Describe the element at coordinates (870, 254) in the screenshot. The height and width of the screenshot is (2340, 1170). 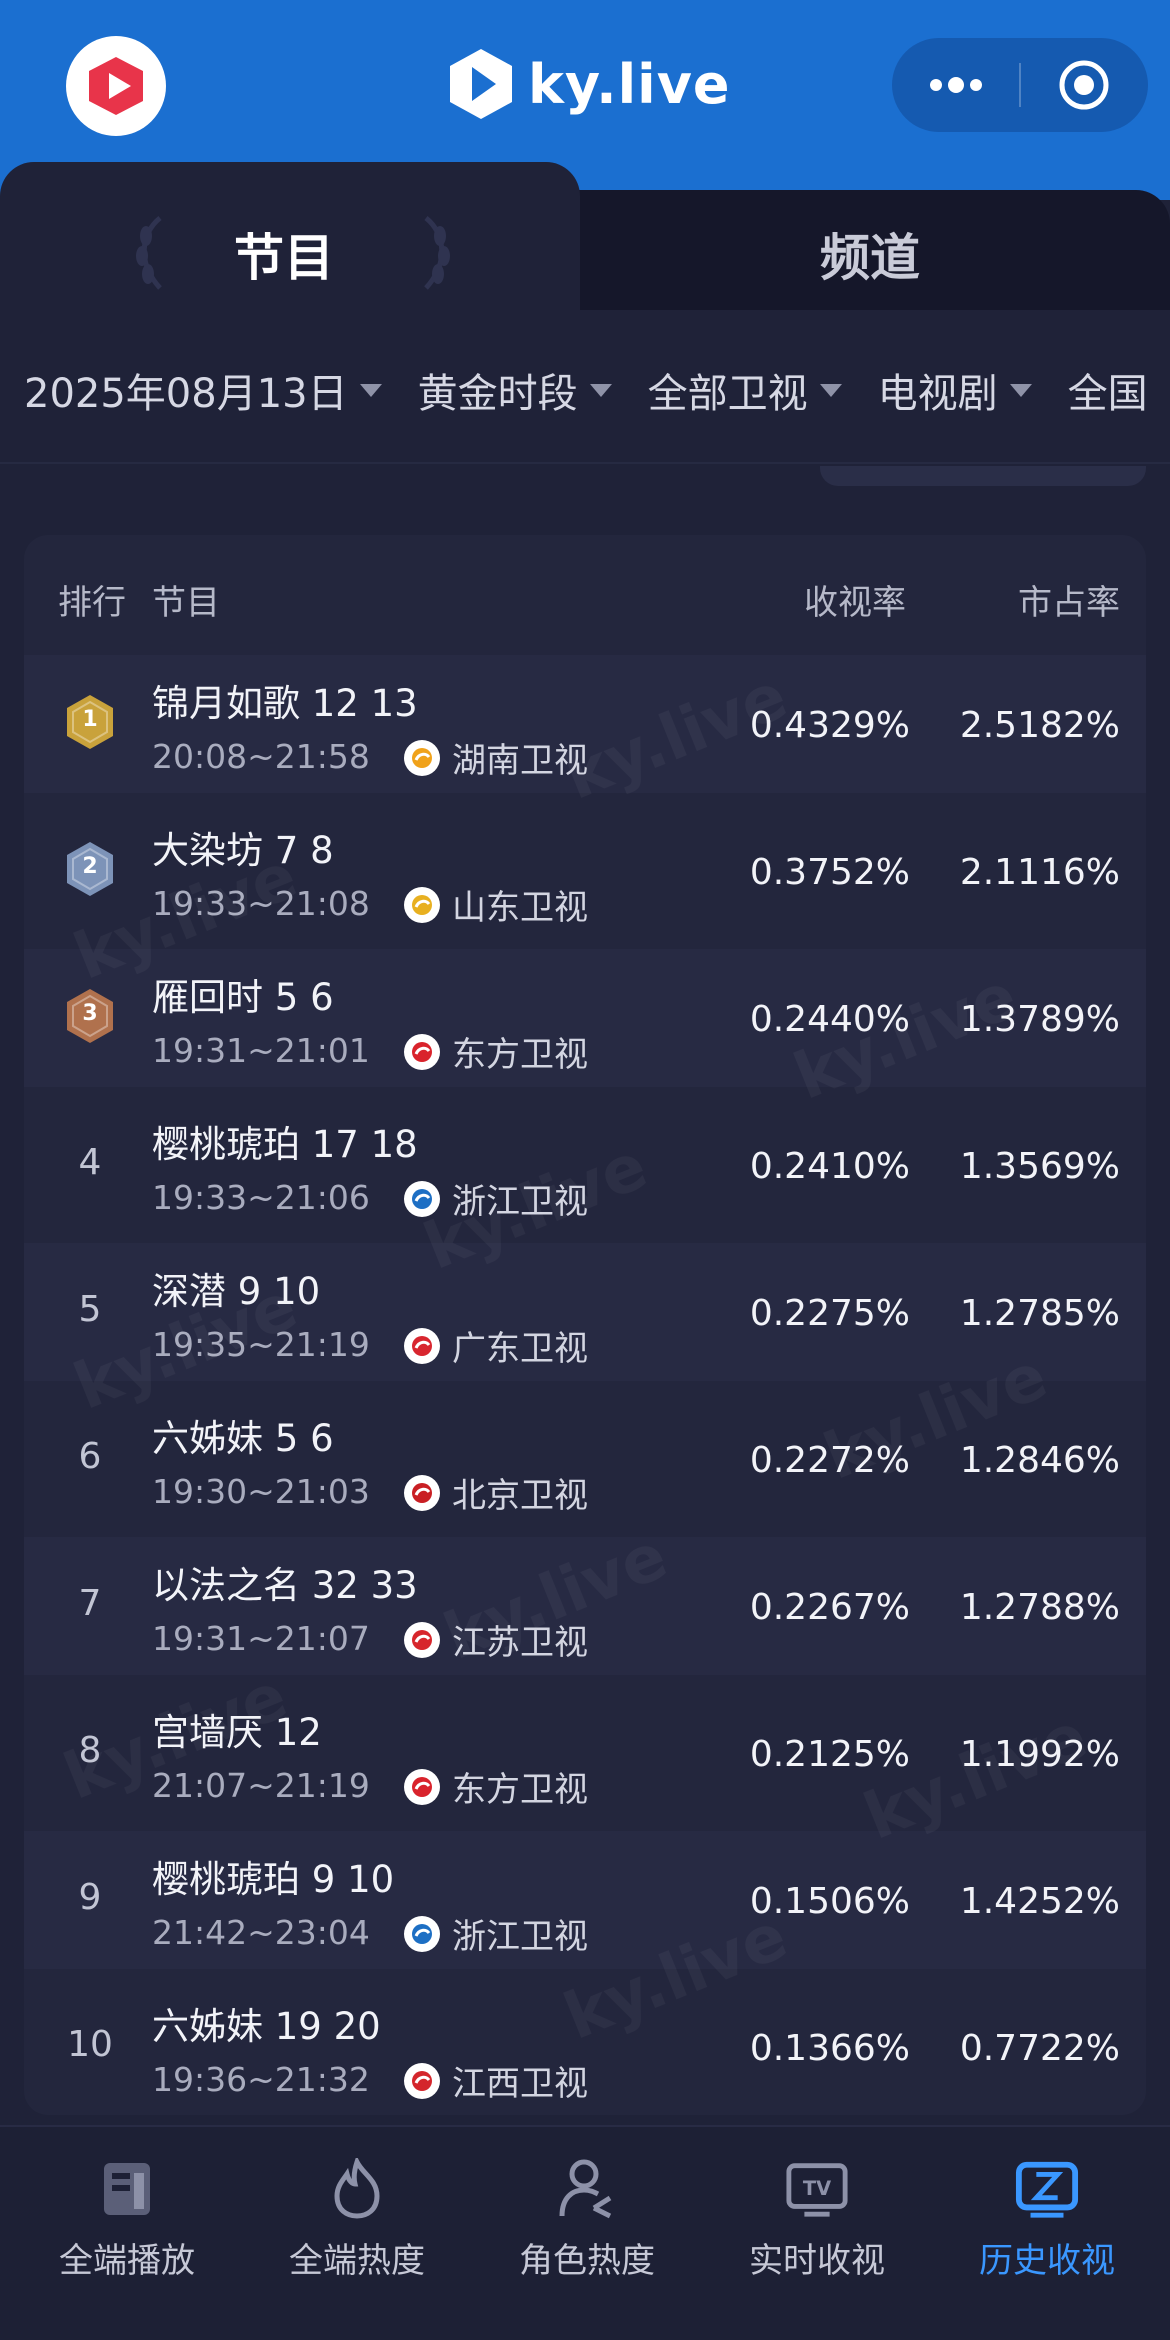
I see `tab-channel: 频道` at that location.